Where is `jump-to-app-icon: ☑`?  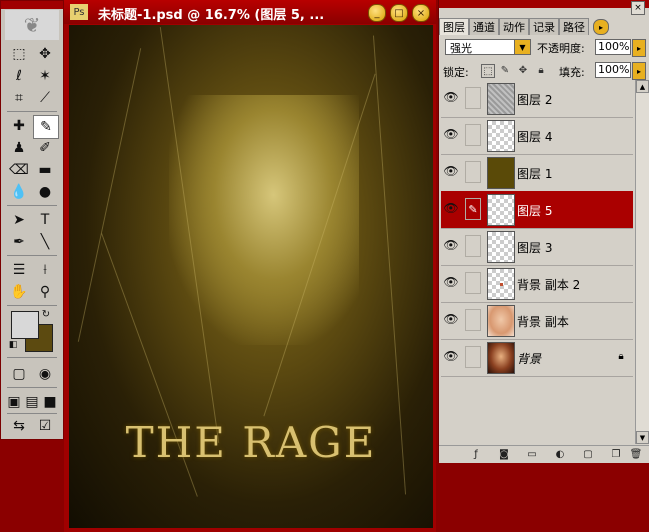
jump-to-app-icon: ☑ is located at coordinates (45, 426).